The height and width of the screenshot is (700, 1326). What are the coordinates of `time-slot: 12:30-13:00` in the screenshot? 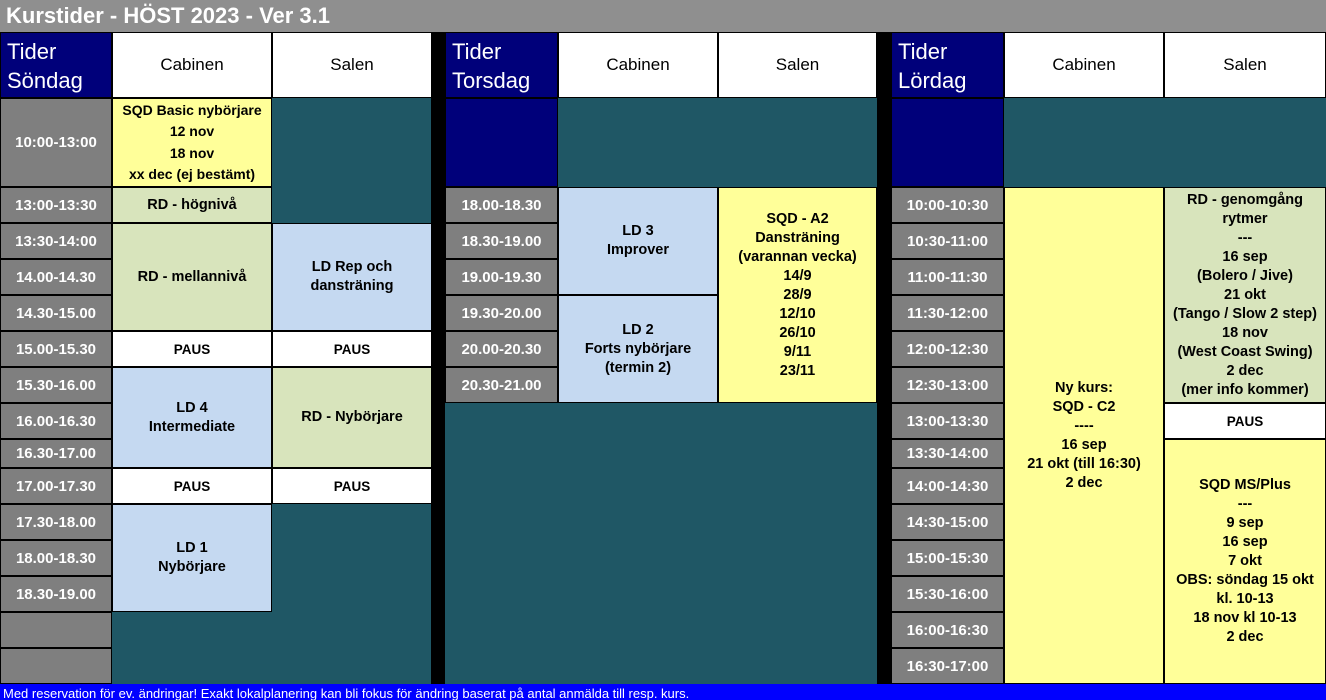 It's located at (947, 385).